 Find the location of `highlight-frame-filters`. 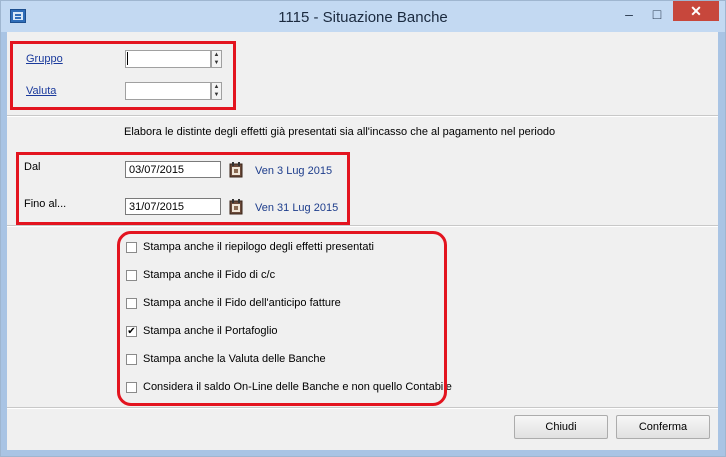

highlight-frame-filters is located at coordinates (123, 75).